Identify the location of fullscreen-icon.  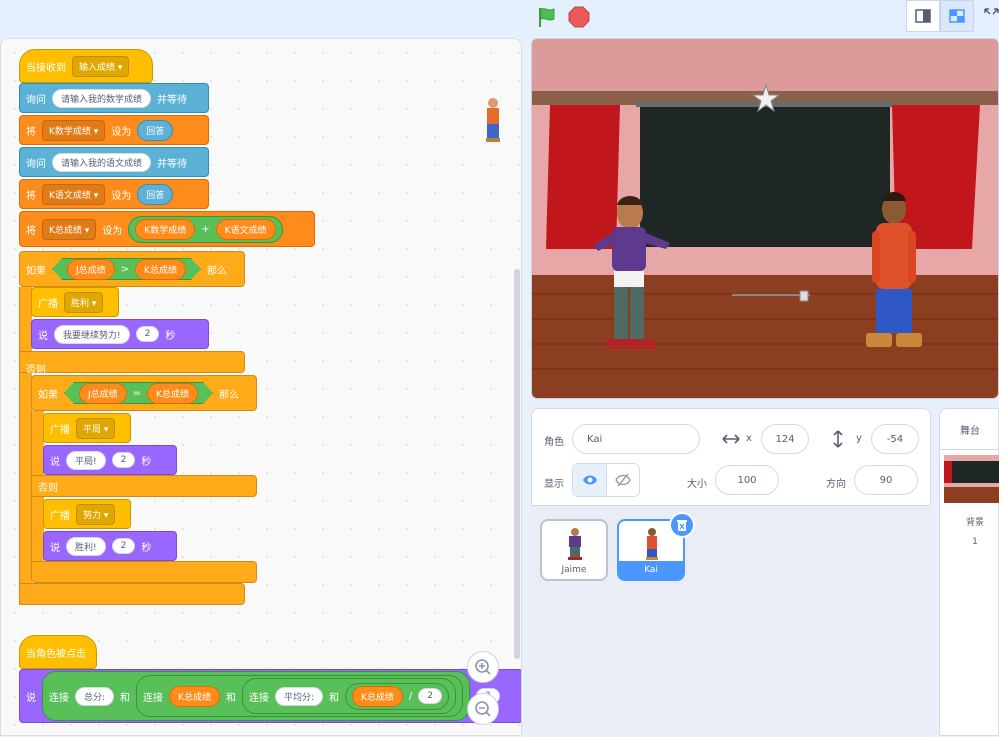
(991, 18).